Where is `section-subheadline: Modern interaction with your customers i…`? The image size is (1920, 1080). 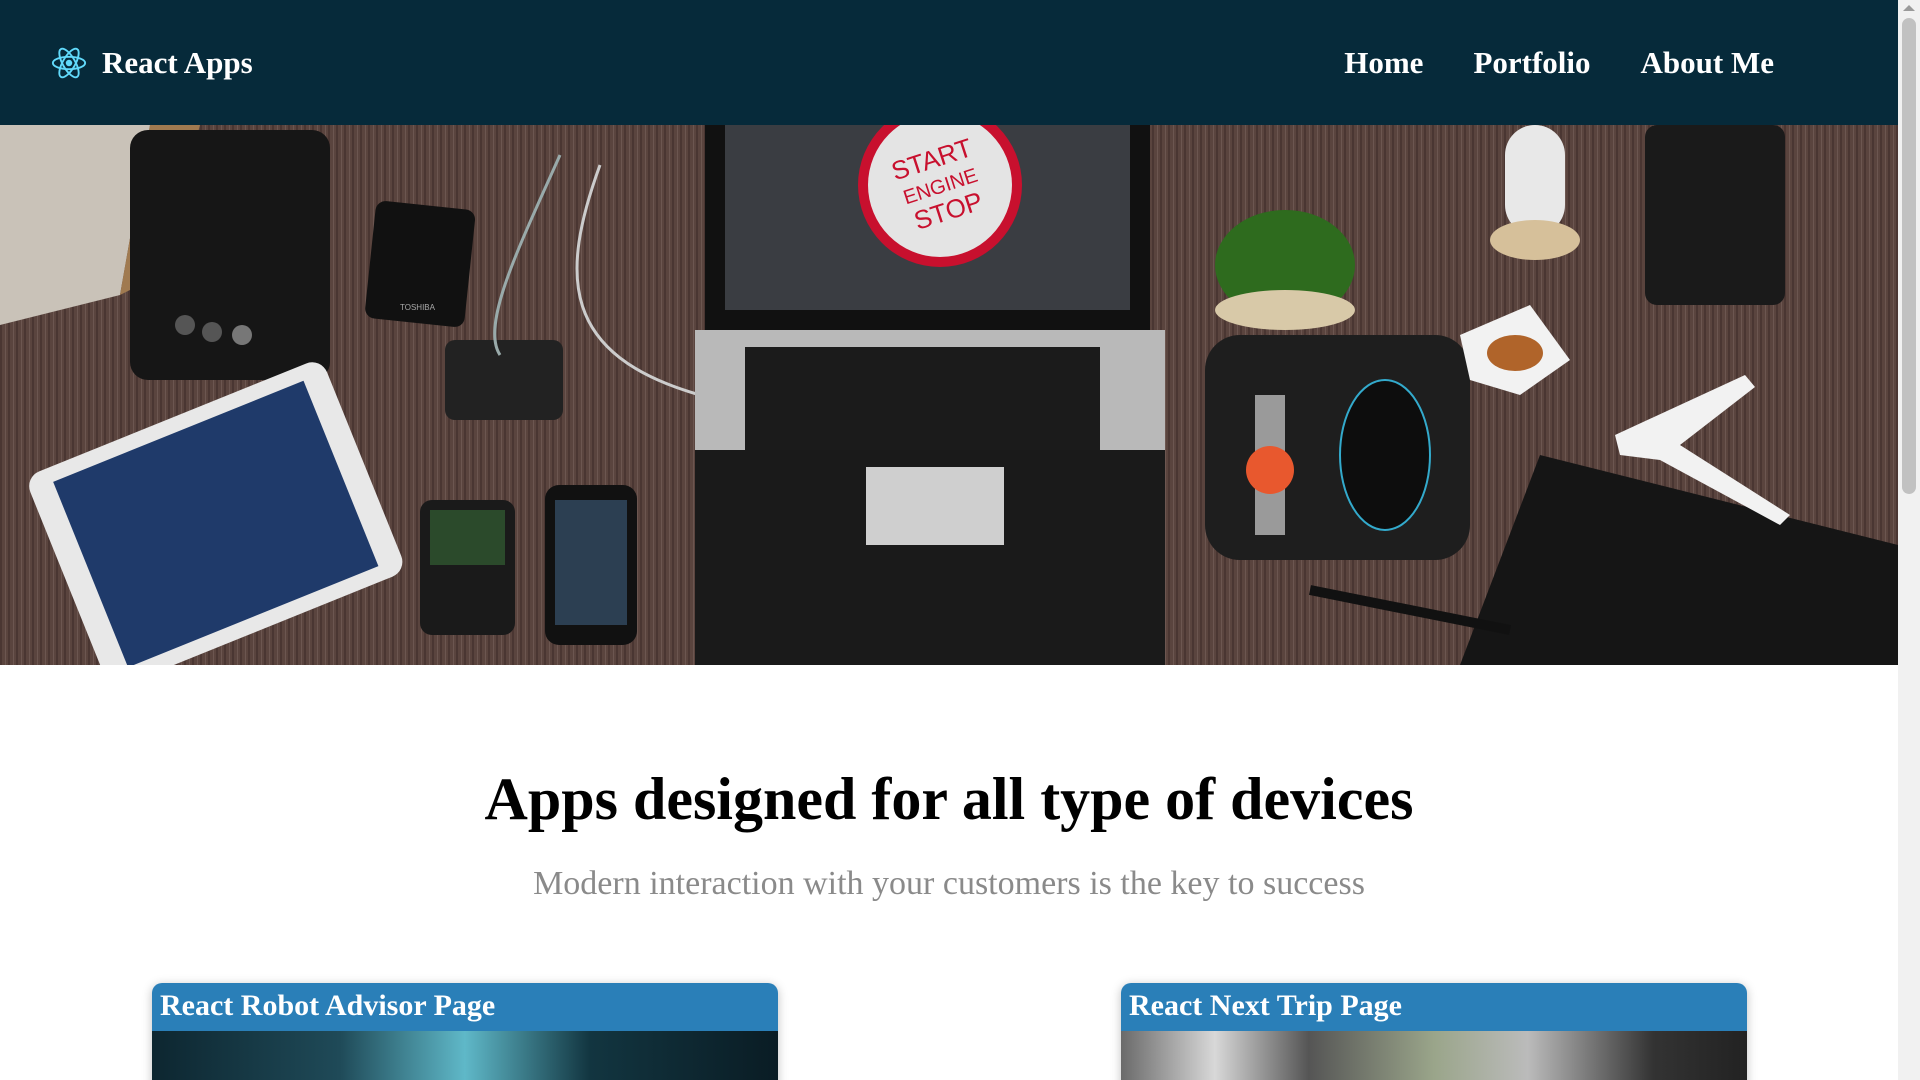
section-subheadline: Modern interaction with your customers i… is located at coordinates (949, 883).